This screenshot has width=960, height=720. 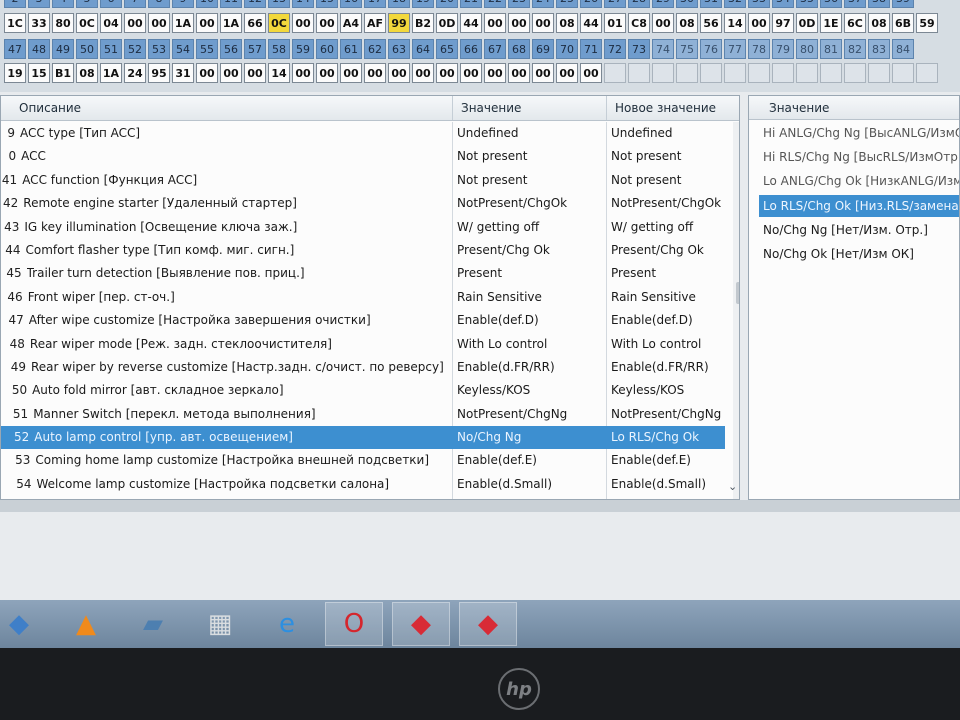 I want to click on column-header-description: Описание, so click(x=232, y=108).